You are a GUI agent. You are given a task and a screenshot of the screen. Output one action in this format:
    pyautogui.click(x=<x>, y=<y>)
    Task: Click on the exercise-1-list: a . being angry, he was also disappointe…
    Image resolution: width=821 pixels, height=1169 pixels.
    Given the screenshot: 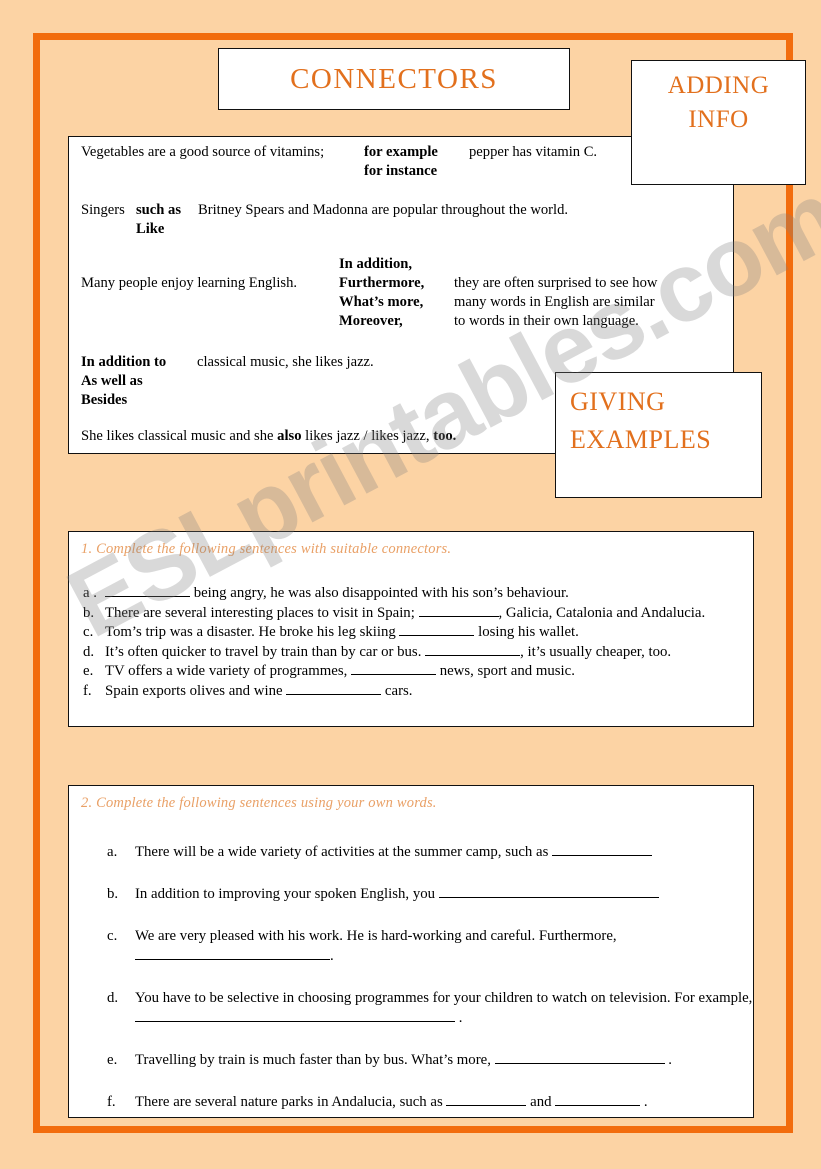 What is the action you would take?
    pyautogui.click(x=411, y=642)
    